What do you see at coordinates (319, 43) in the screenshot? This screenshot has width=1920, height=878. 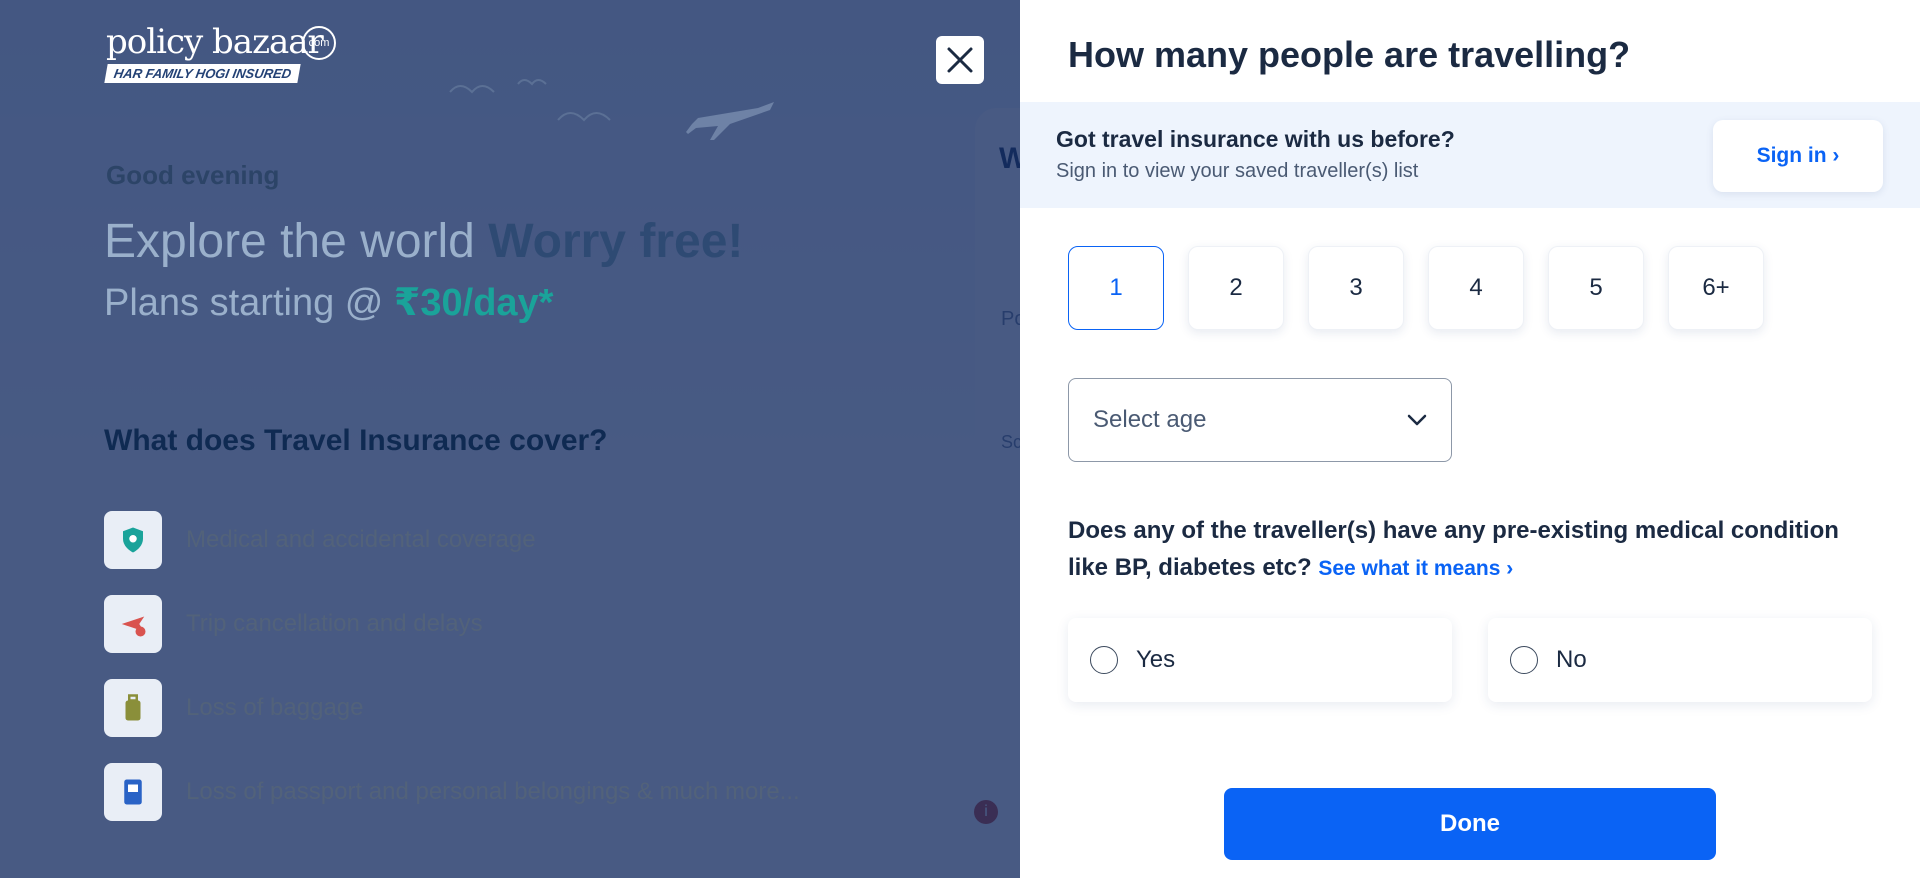 I see `logo-com-badge: com` at bounding box center [319, 43].